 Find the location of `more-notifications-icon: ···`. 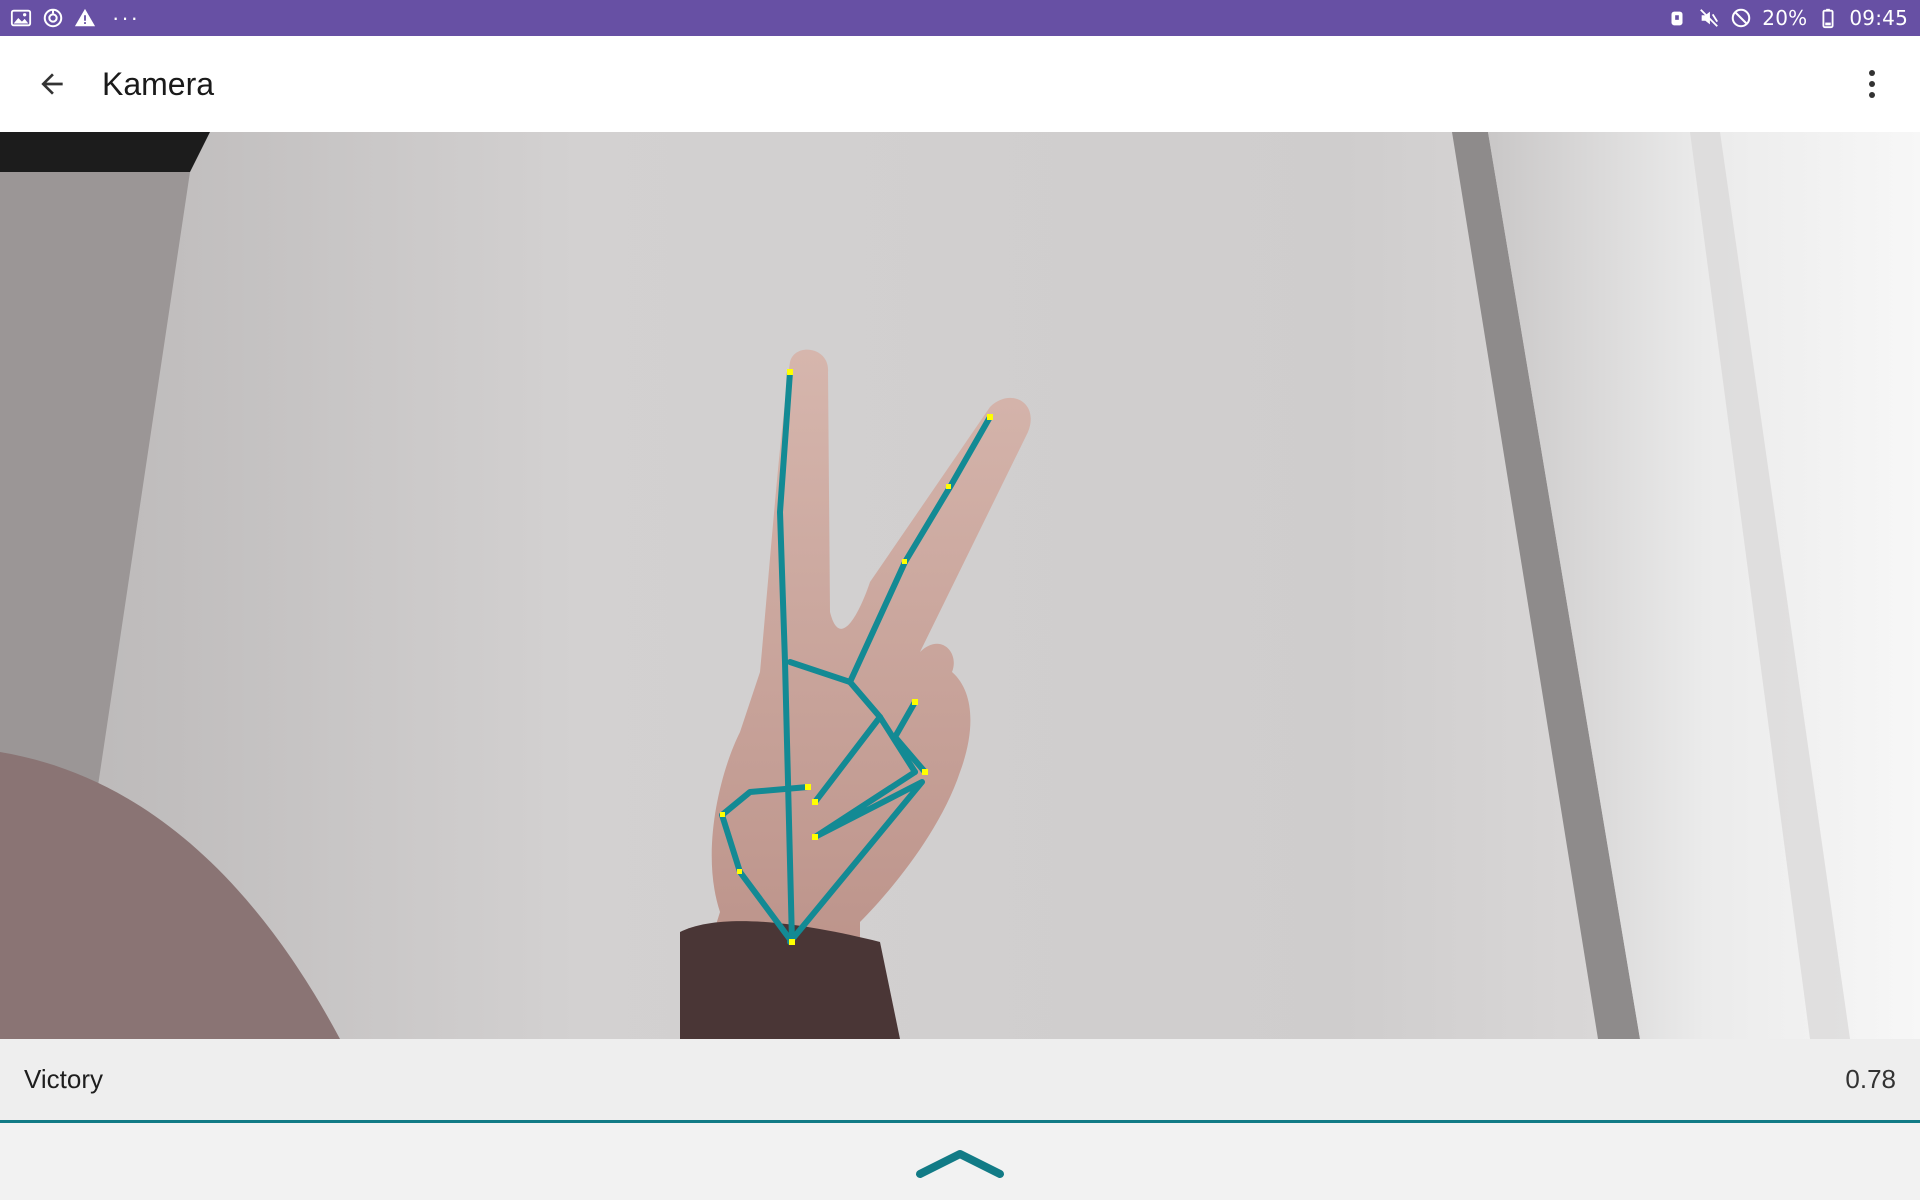

more-notifications-icon: ··· is located at coordinates (126, 17).